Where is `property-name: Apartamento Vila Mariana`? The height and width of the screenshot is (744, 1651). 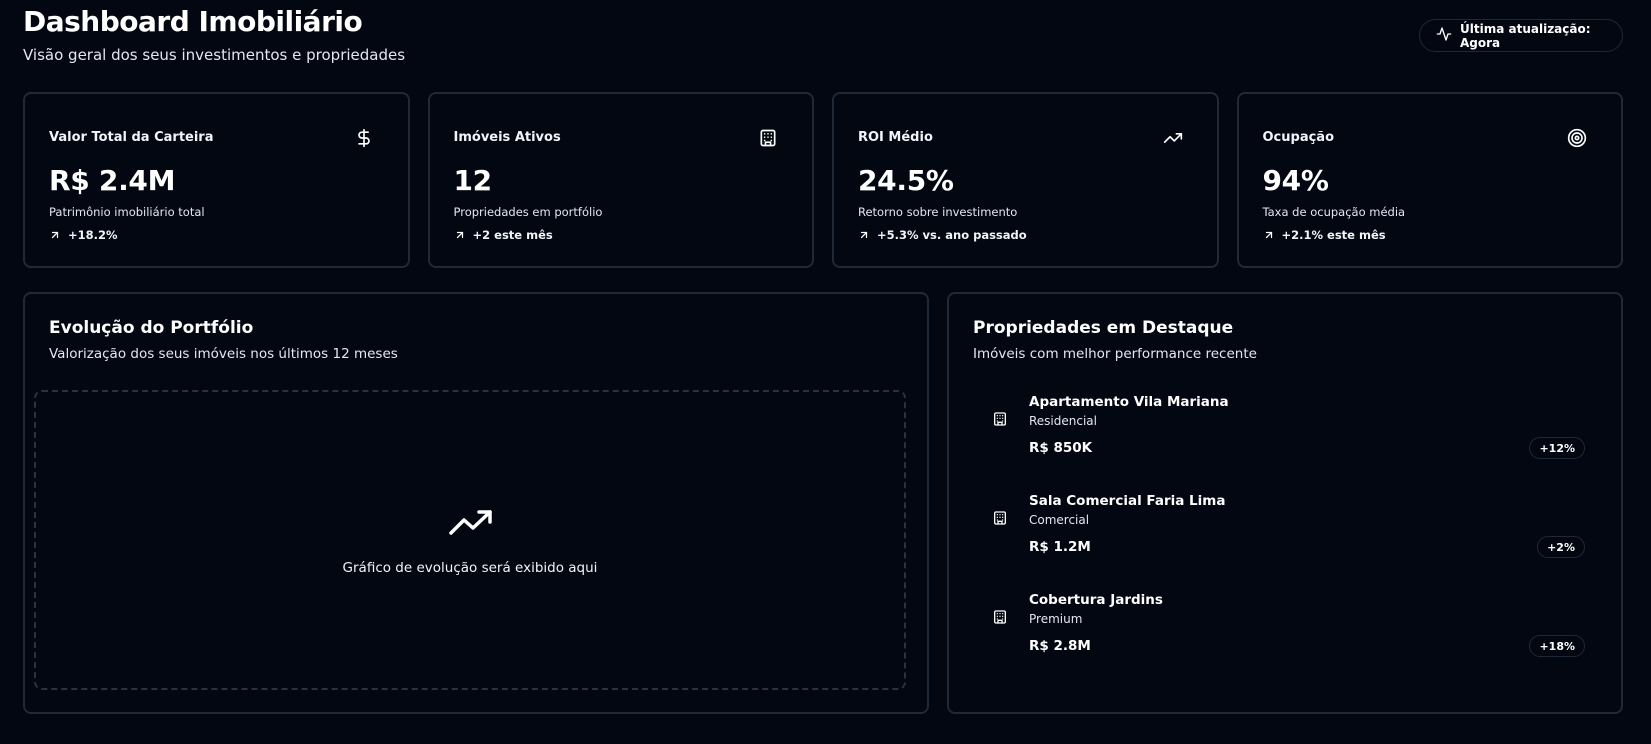
property-name: Apartamento Vila Mariana is located at coordinates (1129, 402).